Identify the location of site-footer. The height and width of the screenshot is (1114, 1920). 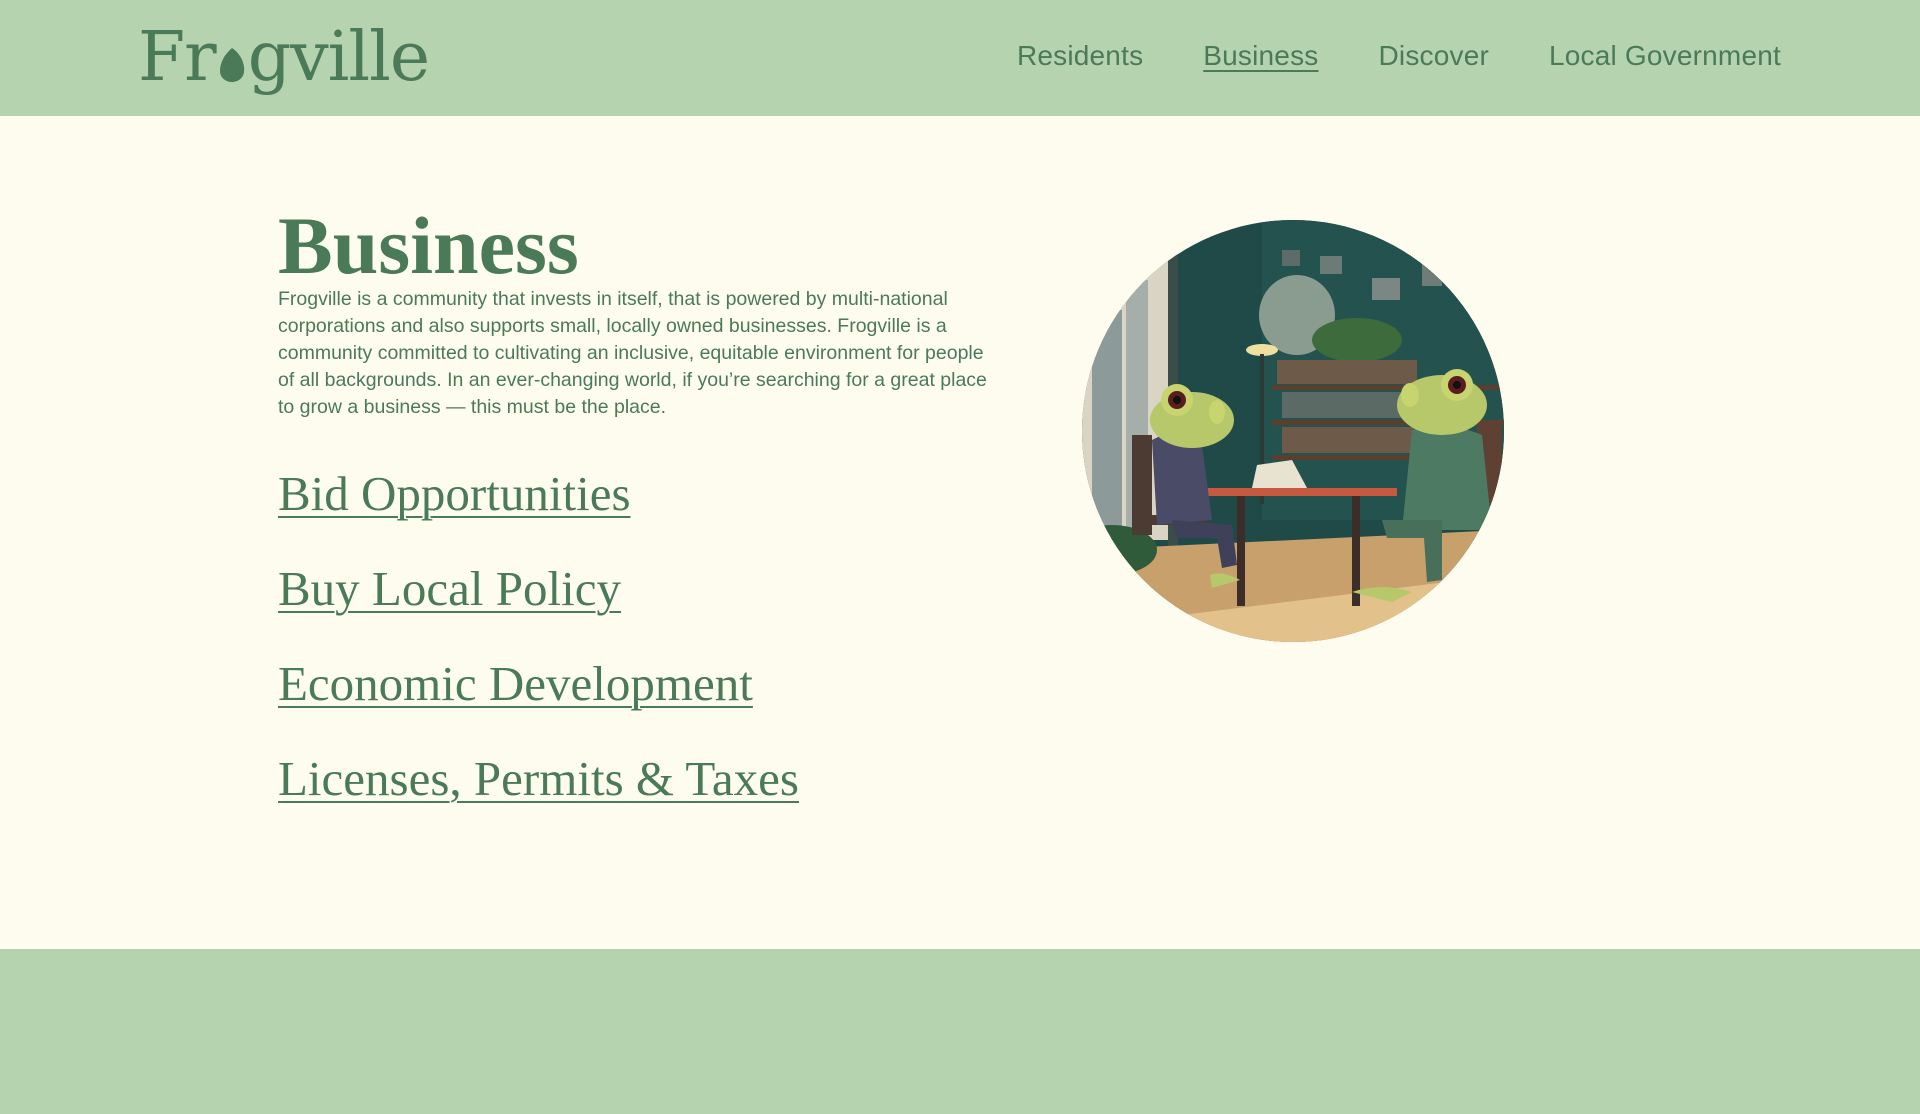
(960, 1031).